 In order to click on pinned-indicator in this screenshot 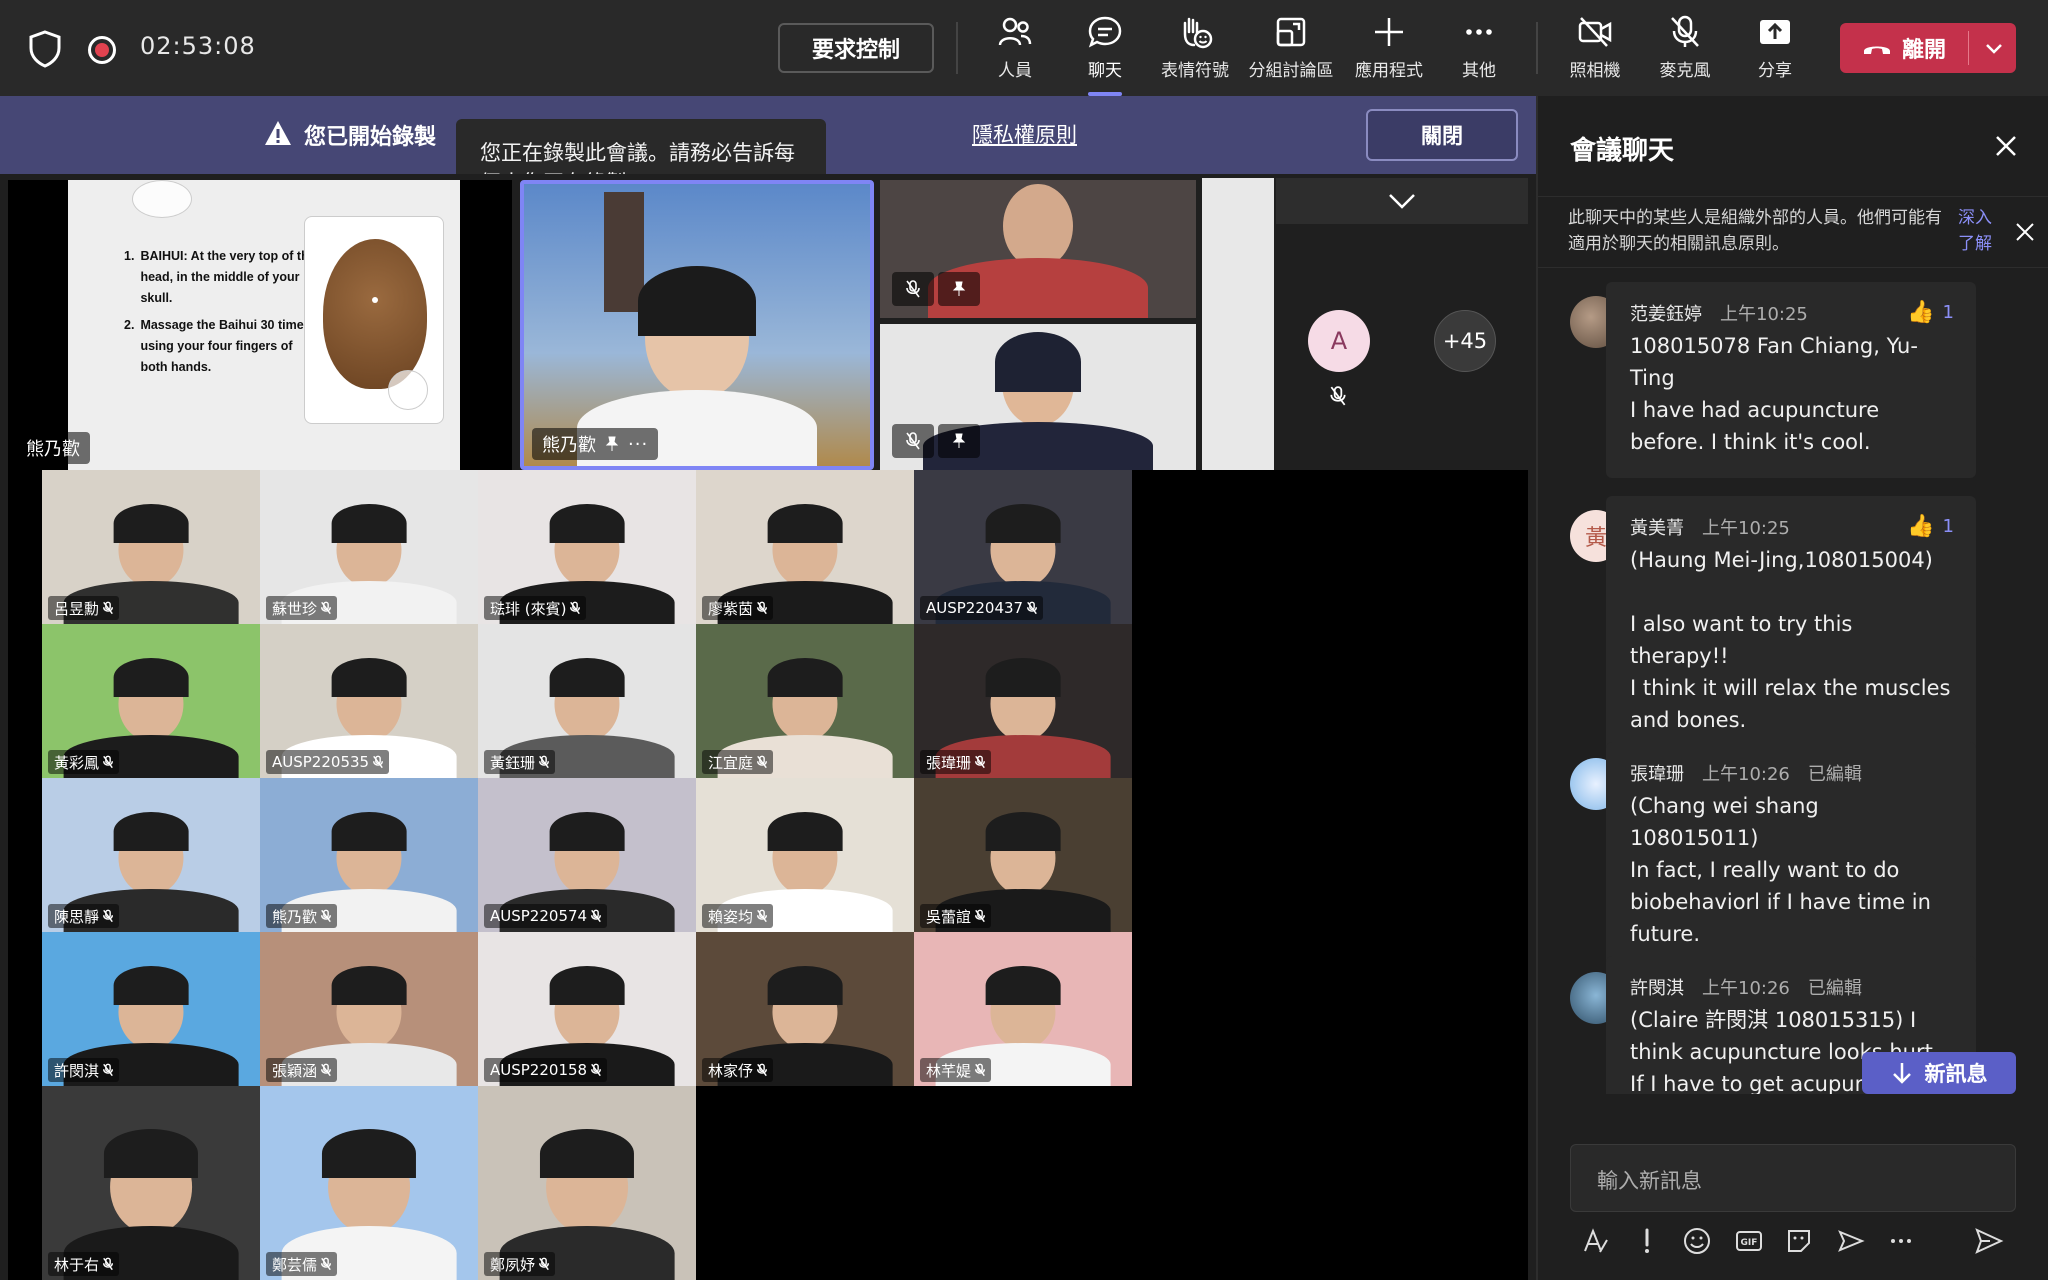, I will do `click(959, 289)`.